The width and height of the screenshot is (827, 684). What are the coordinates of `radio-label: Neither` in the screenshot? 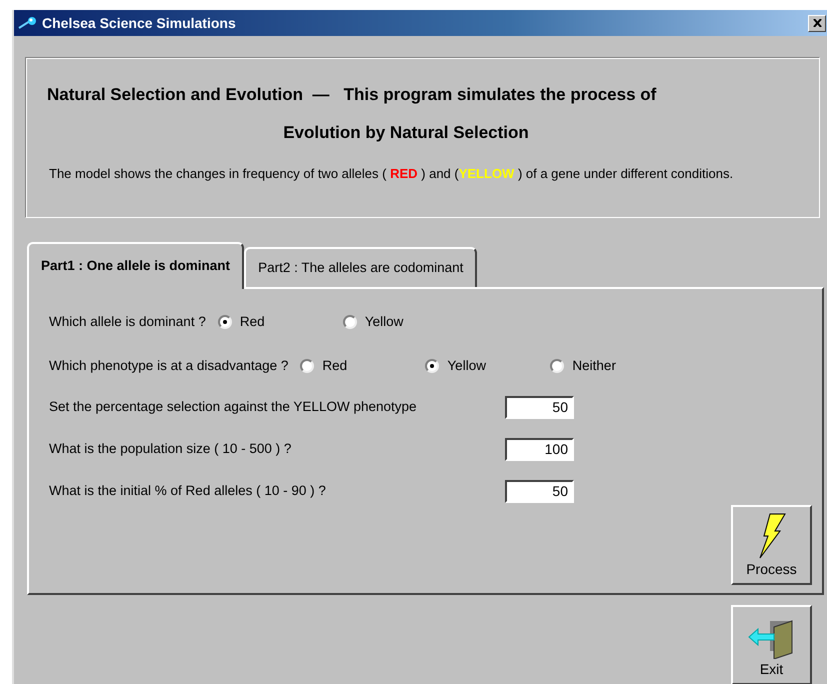 It's located at (594, 365).